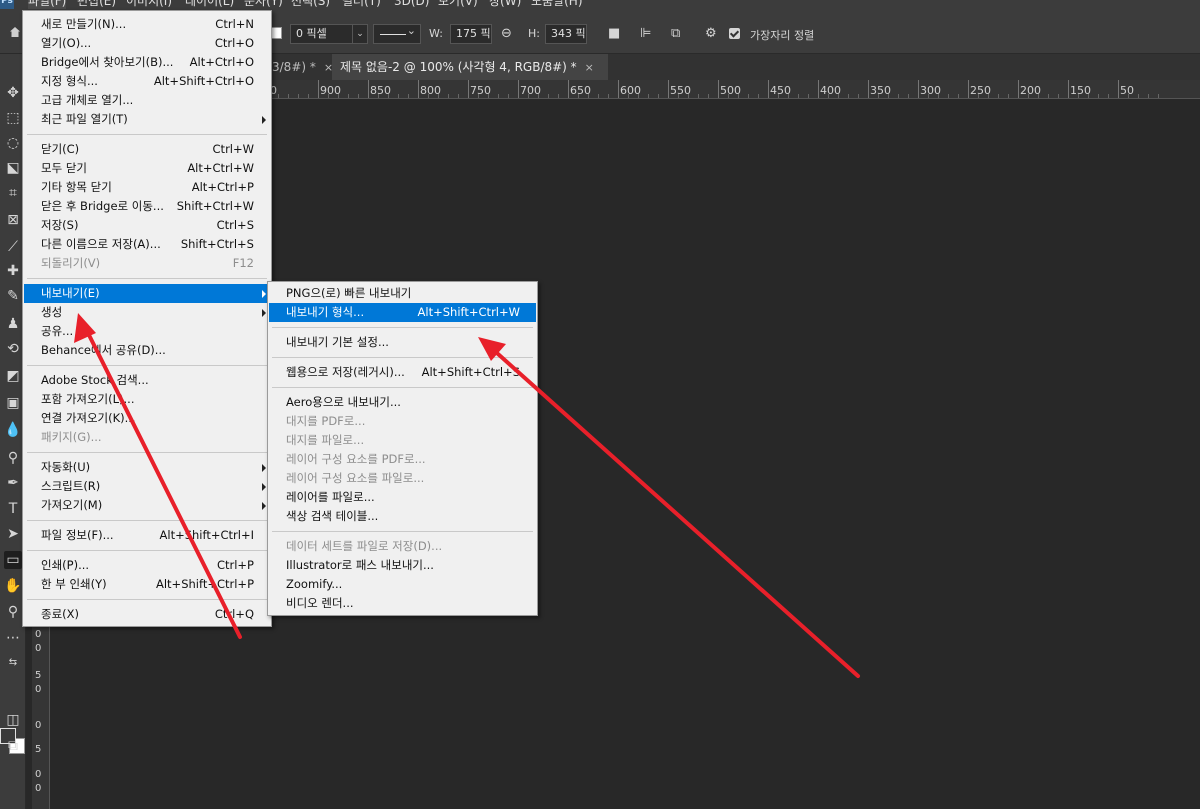 This screenshot has width=1200, height=809. I want to click on screen-mode-icon: ⧉, so click(13, 746).